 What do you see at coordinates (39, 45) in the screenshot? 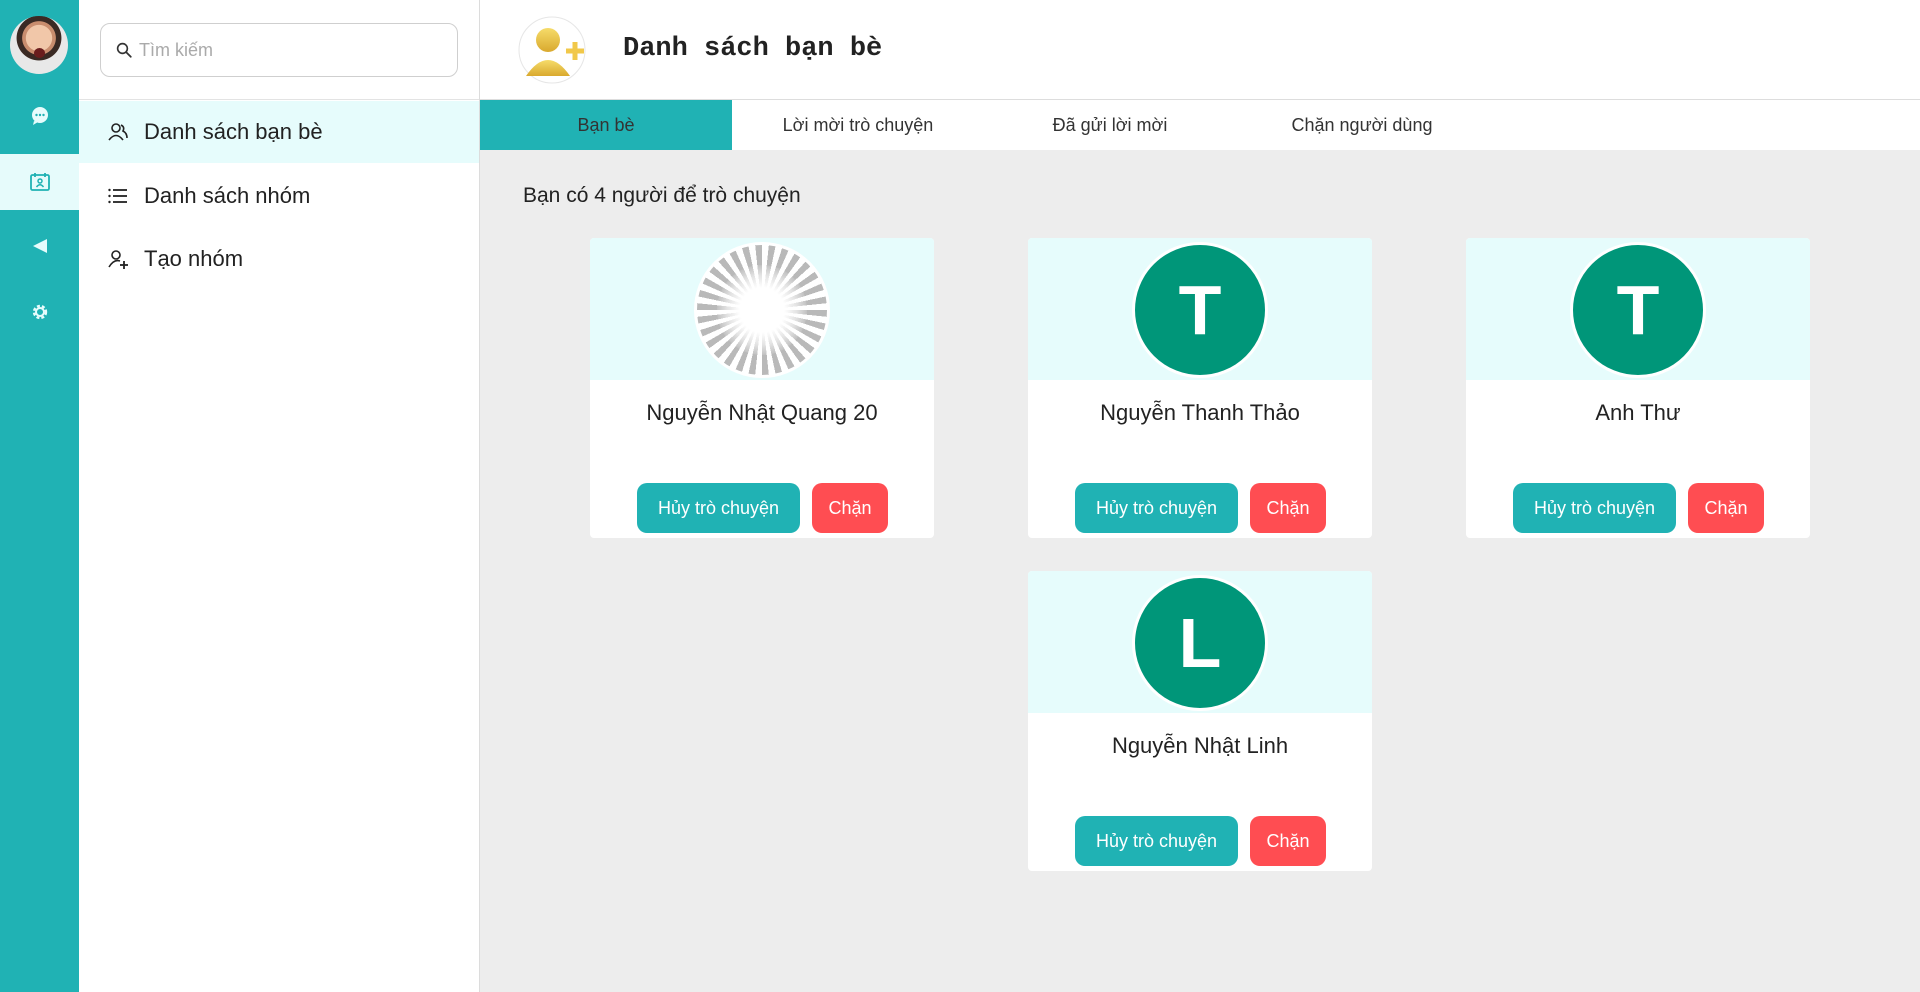
I see `user-avatar` at bounding box center [39, 45].